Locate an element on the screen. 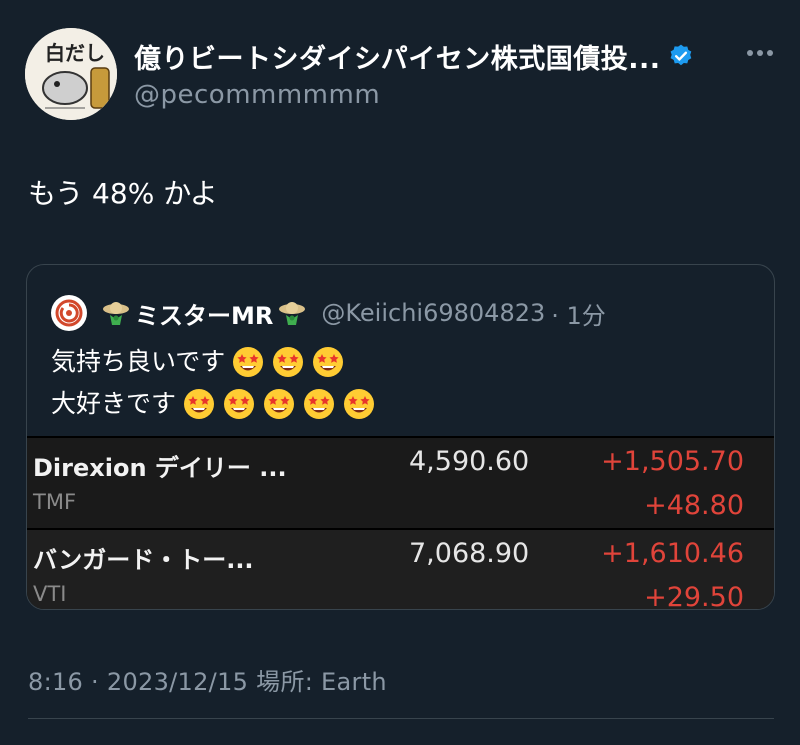 The width and height of the screenshot is (800, 745). holding-value: 4,590.60 is located at coordinates (469, 461).